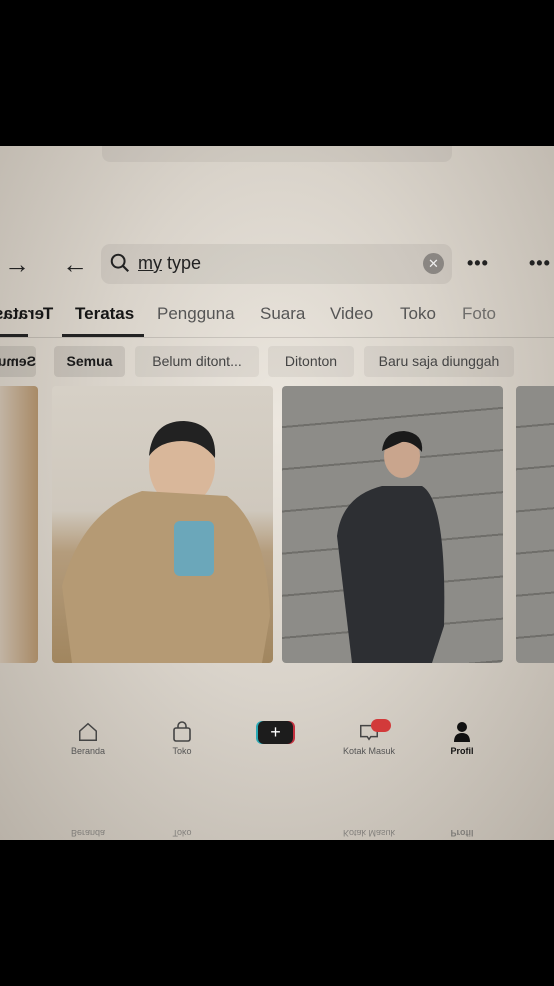 The height and width of the screenshot is (986, 554). I want to click on nav-beranda: Beranda, so click(88, 737).